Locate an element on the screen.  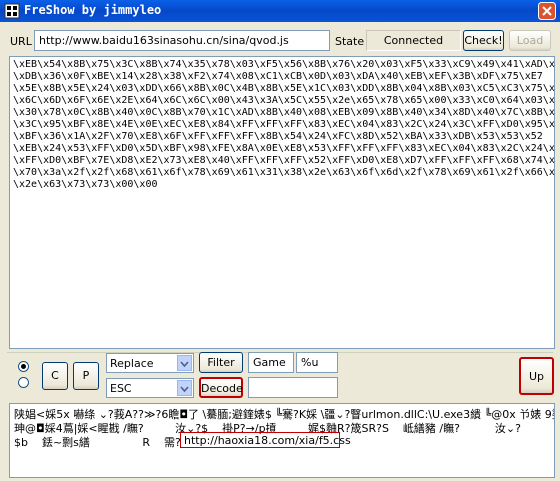
mode-select: Replace is located at coordinates (150, 363).